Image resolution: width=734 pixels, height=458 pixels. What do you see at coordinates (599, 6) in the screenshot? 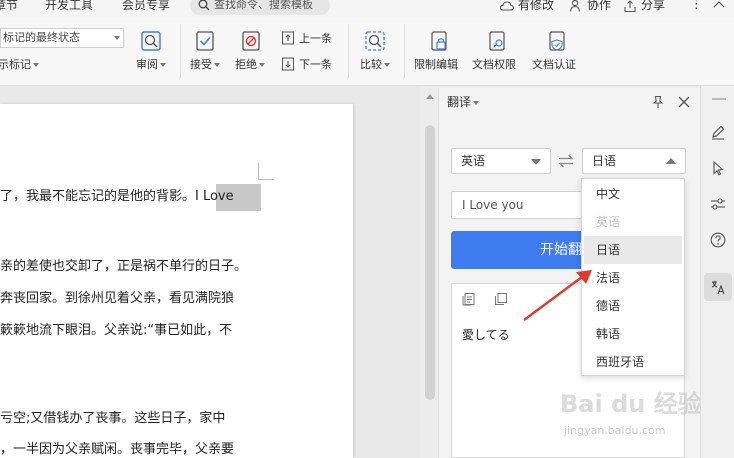
I see `collaborate-label: 协作` at bounding box center [599, 6].